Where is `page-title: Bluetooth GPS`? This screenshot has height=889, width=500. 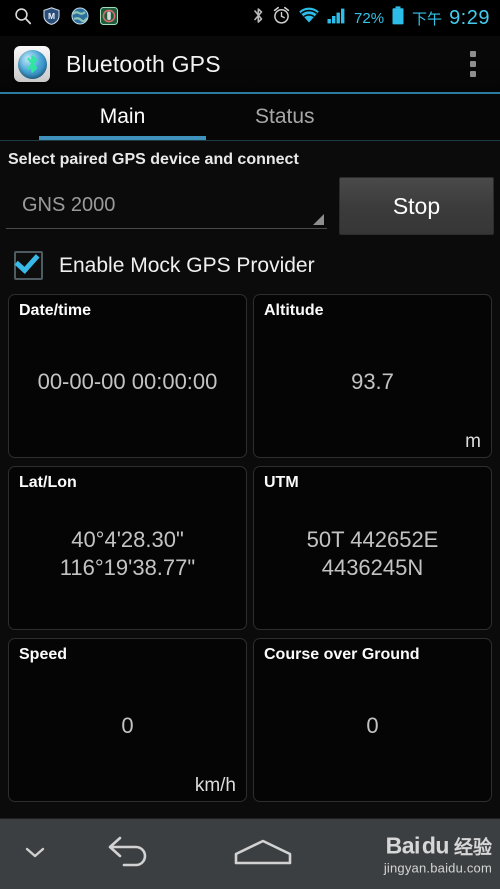 page-title: Bluetooth GPS is located at coordinates (143, 63).